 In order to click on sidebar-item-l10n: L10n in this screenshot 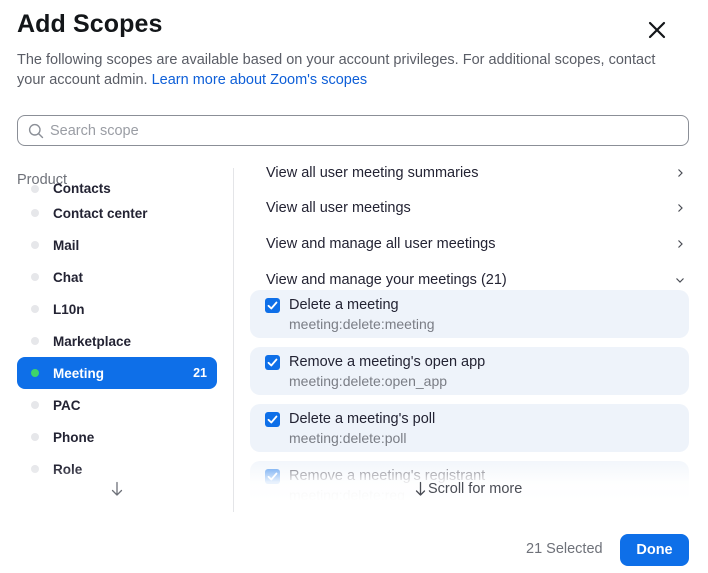, I will do `click(117, 309)`.